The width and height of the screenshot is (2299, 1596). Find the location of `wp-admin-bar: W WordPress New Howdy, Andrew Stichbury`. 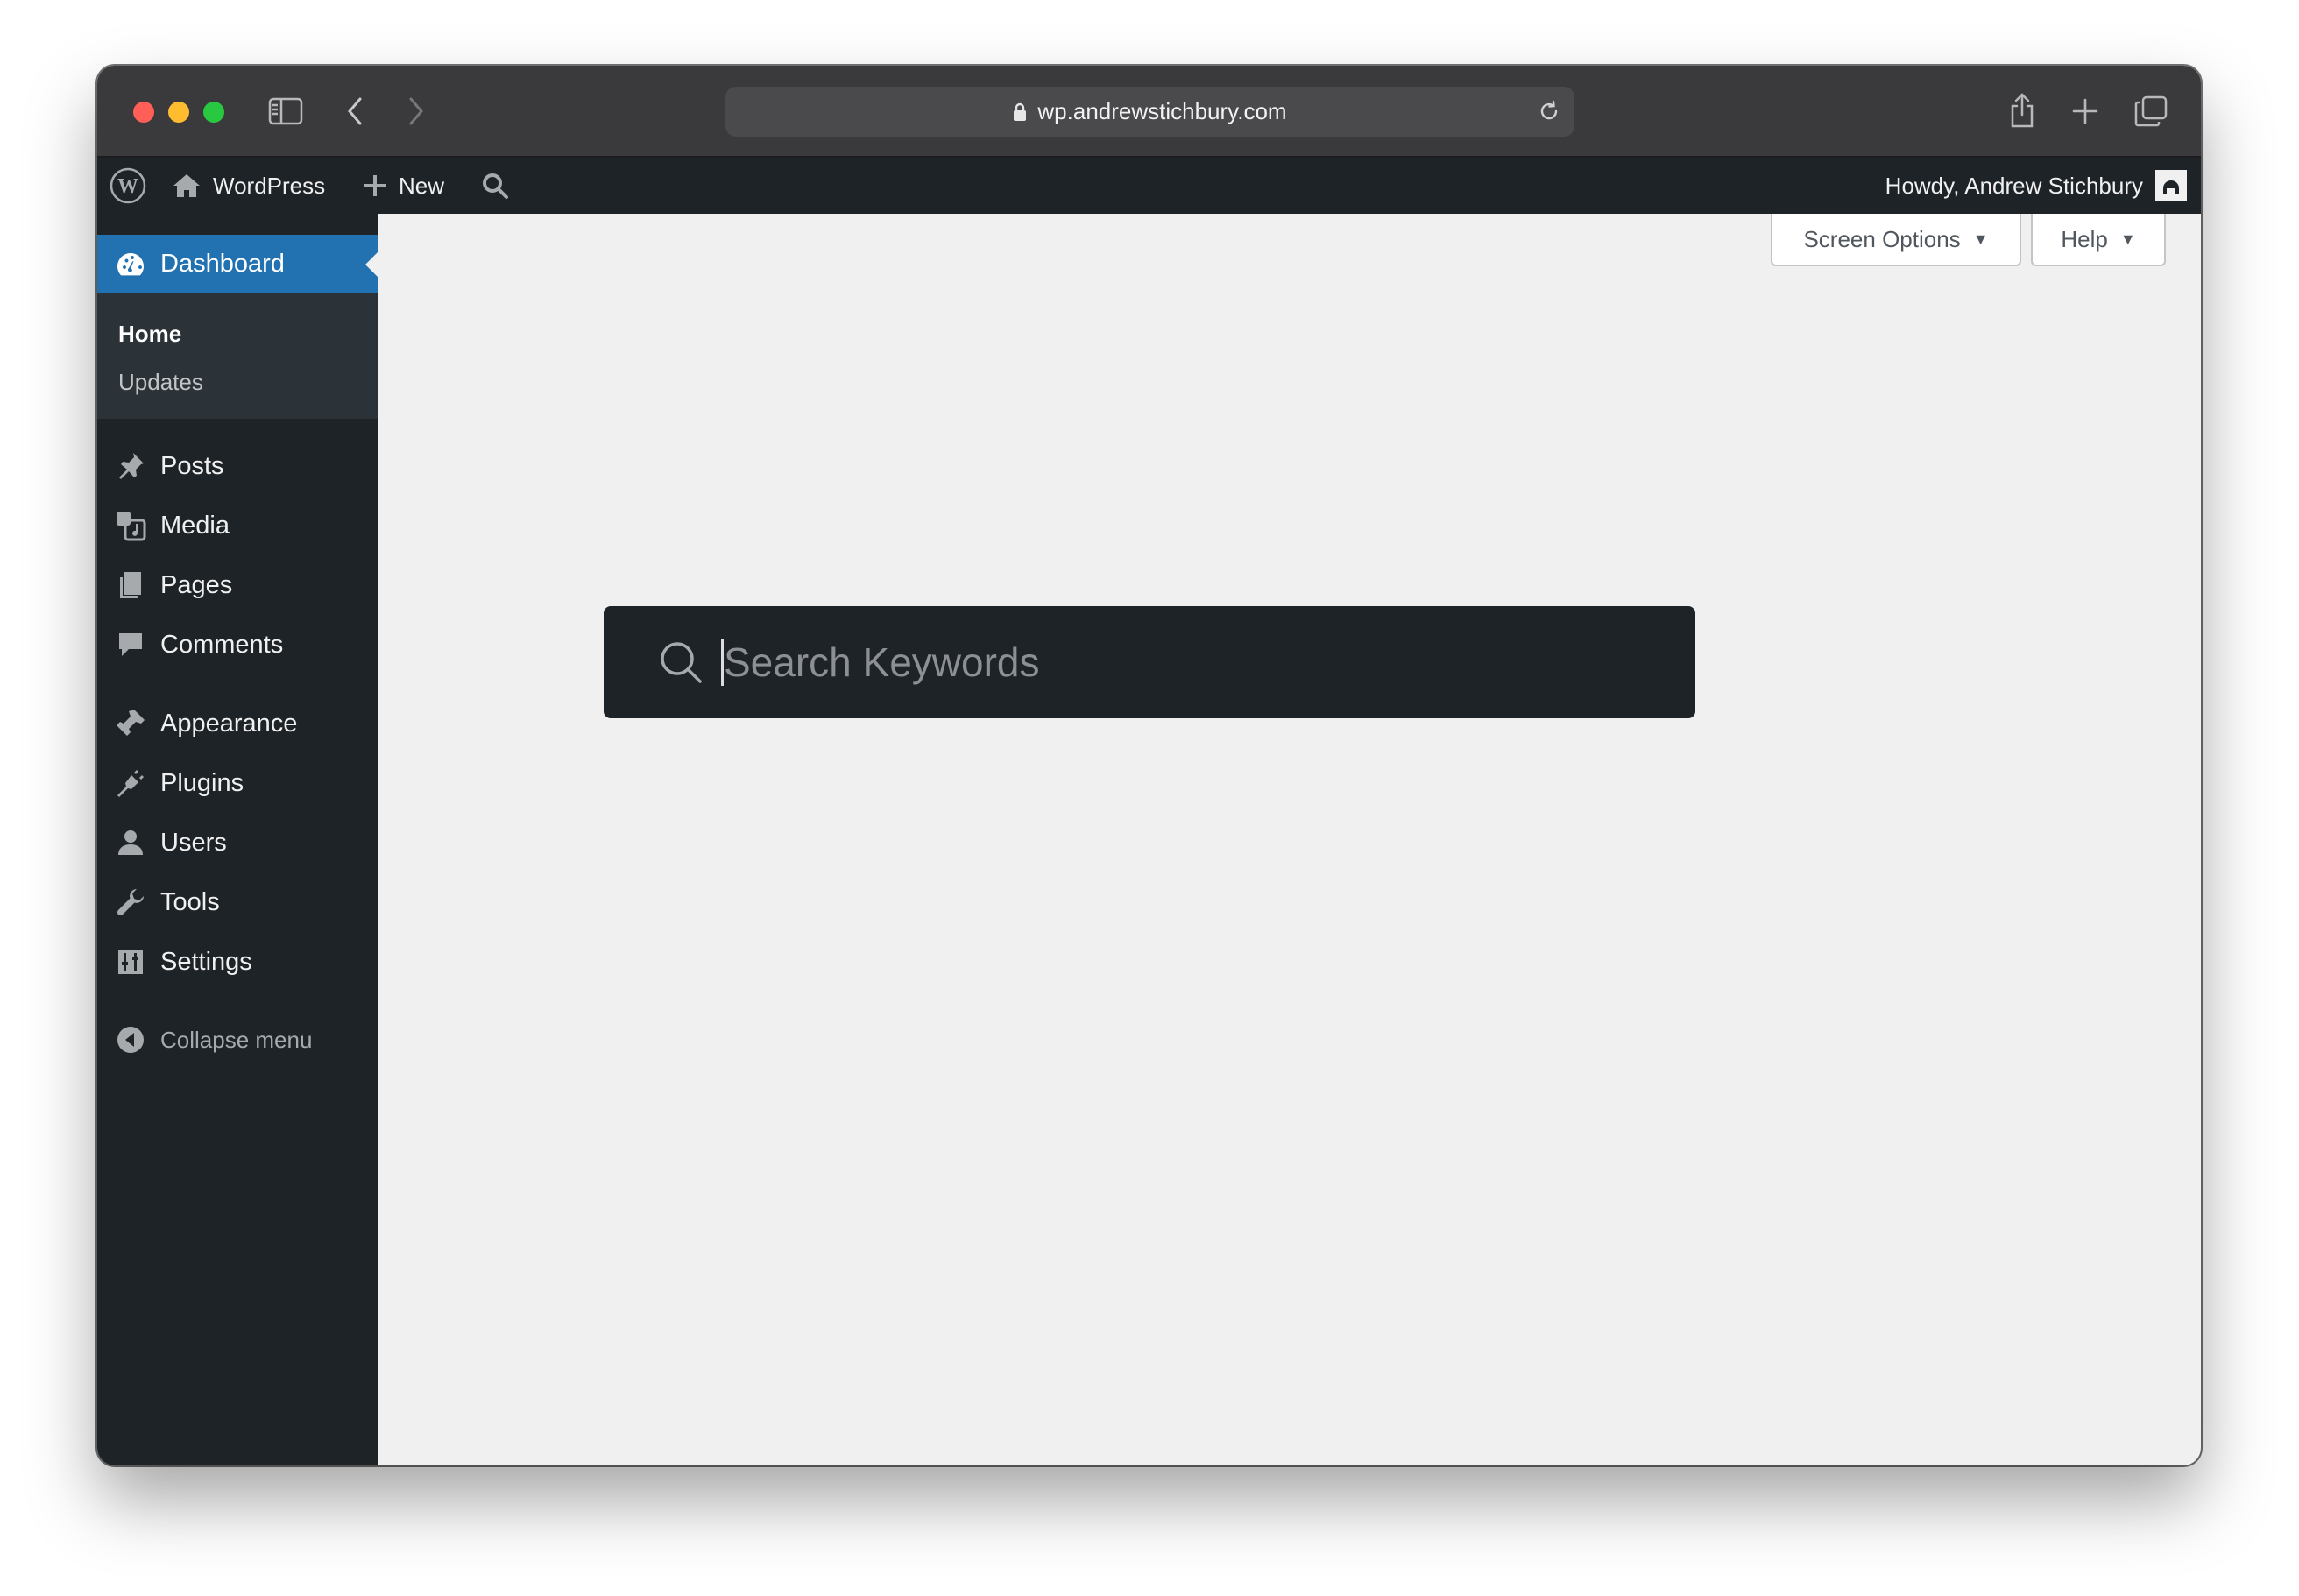

wp-admin-bar: W WordPress New Howdy, Andrew Stichbury is located at coordinates (1149, 186).